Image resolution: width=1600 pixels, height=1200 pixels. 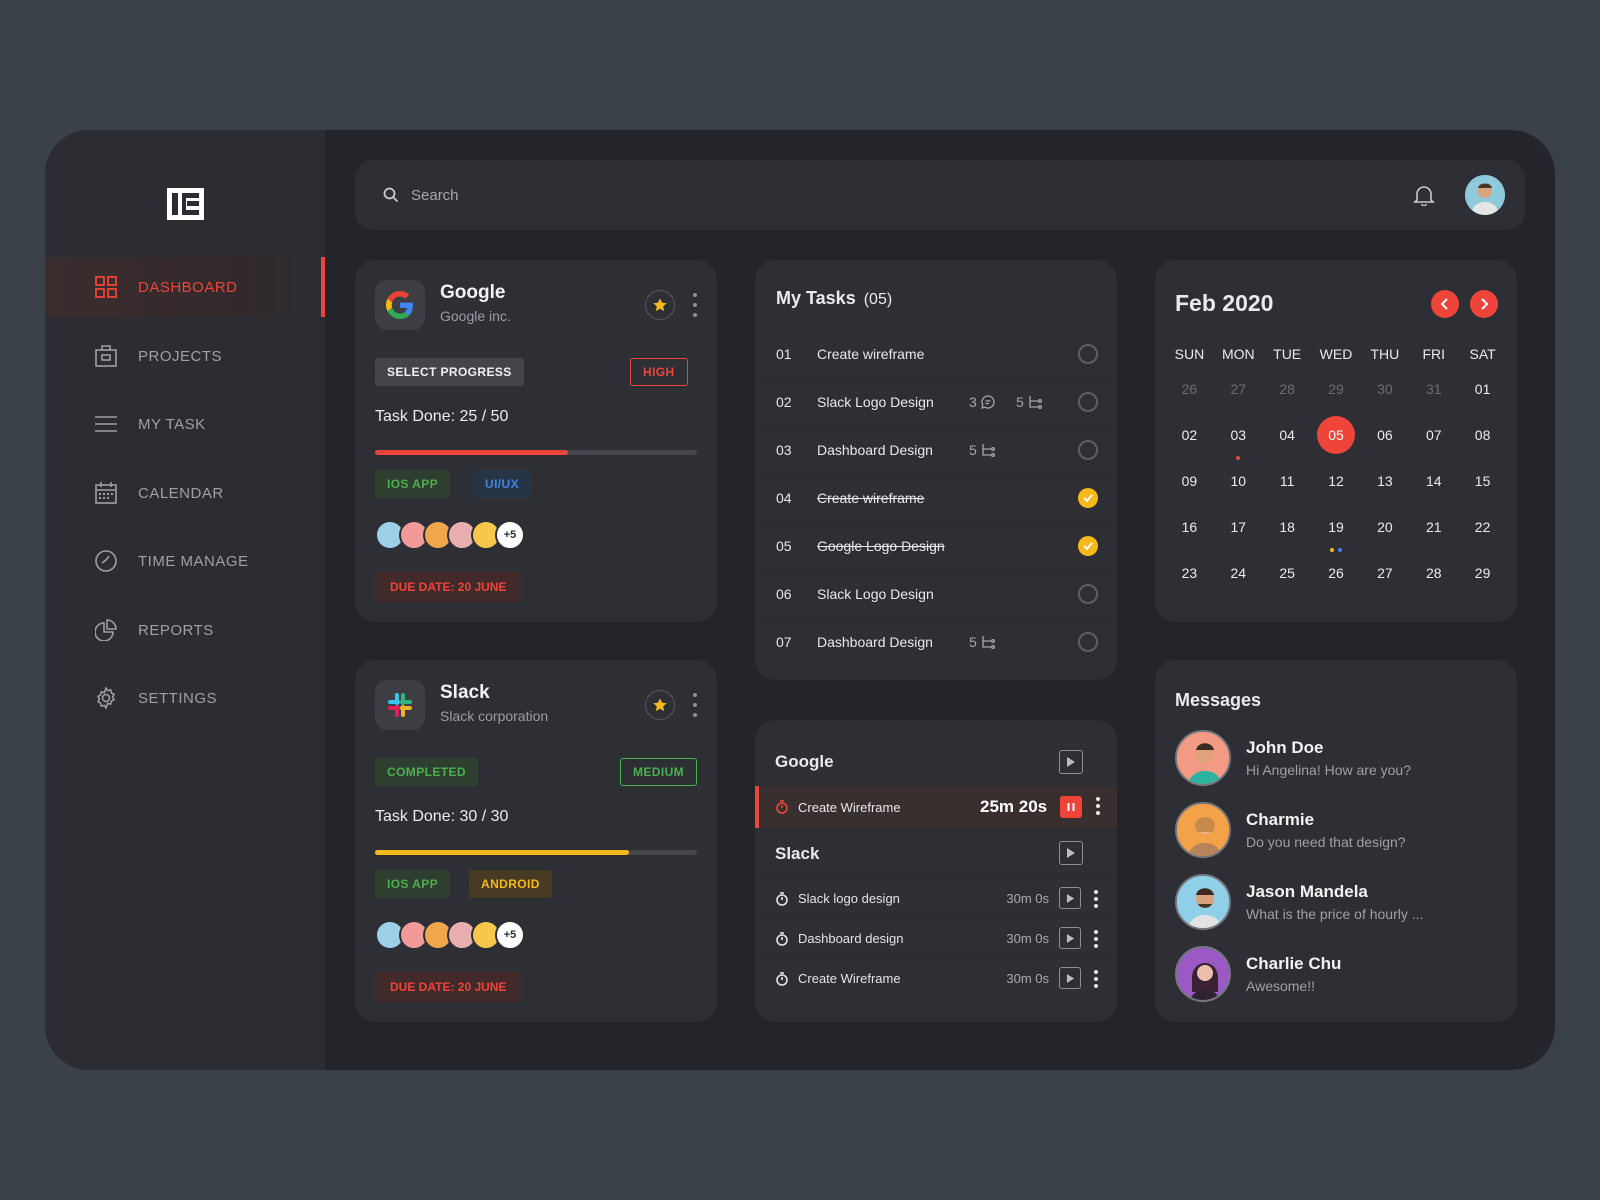 What do you see at coordinates (442, 416) in the screenshot?
I see `task-done-text: Task Done: 25 / 50` at bounding box center [442, 416].